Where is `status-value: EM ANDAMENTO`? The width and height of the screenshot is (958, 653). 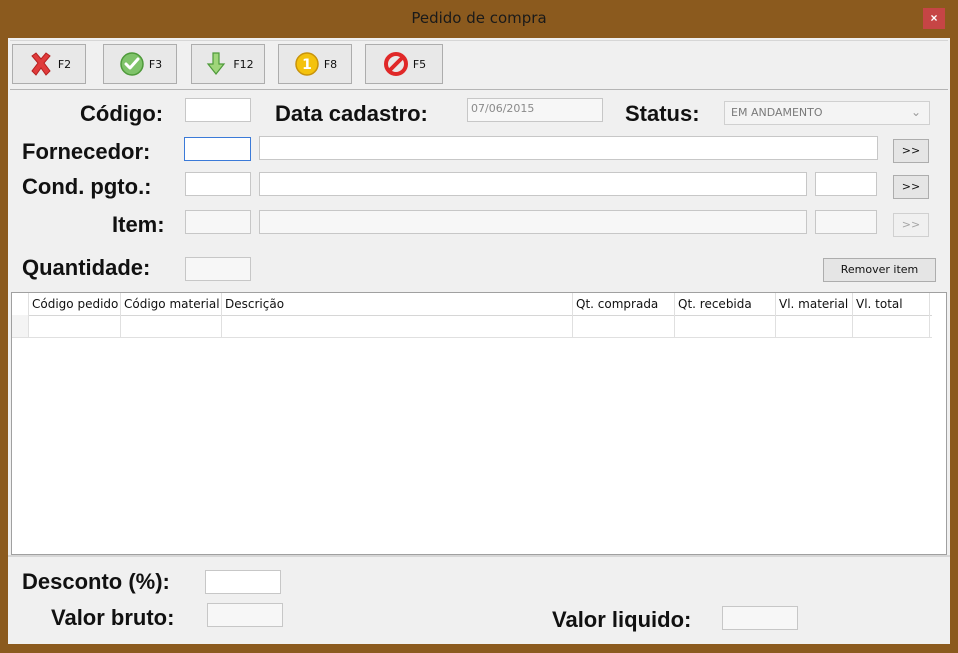 status-value: EM ANDAMENTO is located at coordinates (777, 112).